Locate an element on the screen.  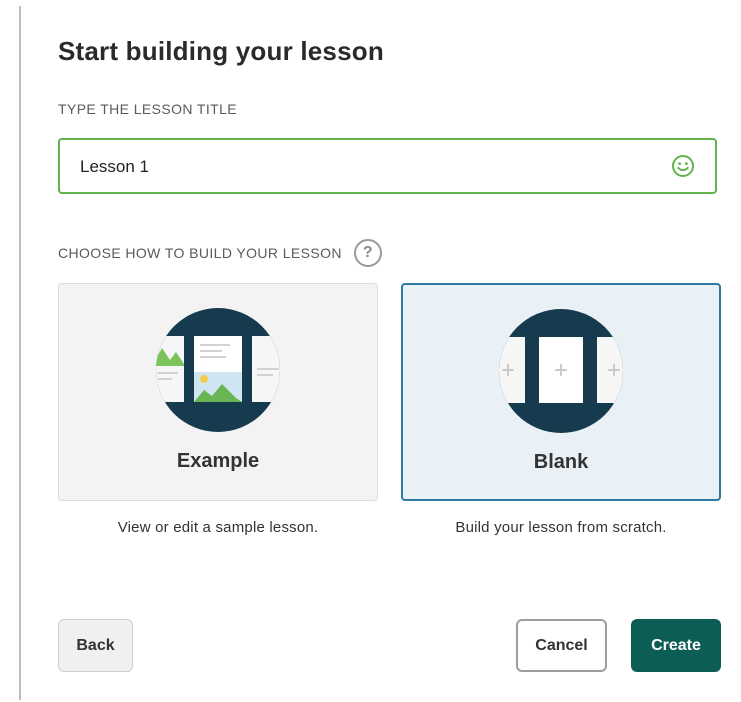
blank-lesson-icon is located at coordinates (561, 371).